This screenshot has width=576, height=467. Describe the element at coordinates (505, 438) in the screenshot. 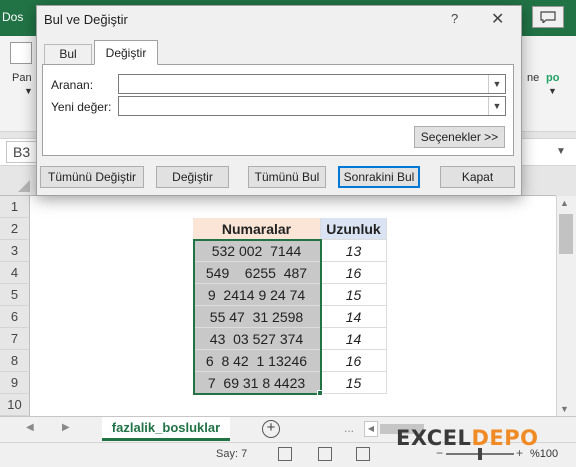

I see `watermark-depo: DEPO` at that location.